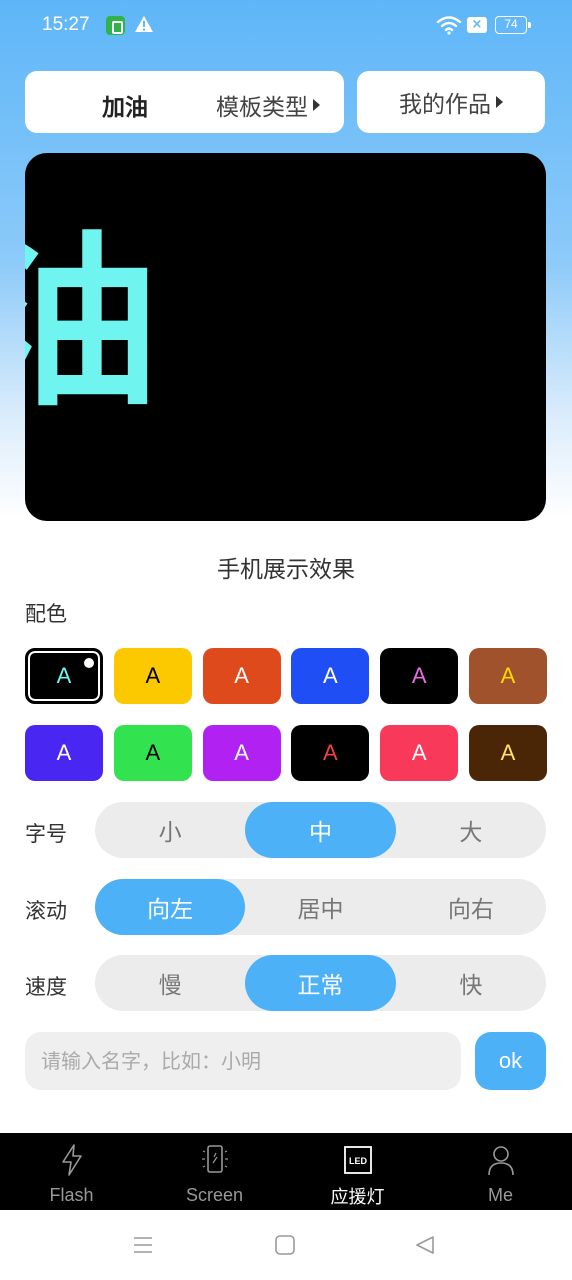 This screenshot has width=572, height=1280. Describe the element at coordinates (71, 1160) in the screenshot. I see `lightning-icon` at that location.